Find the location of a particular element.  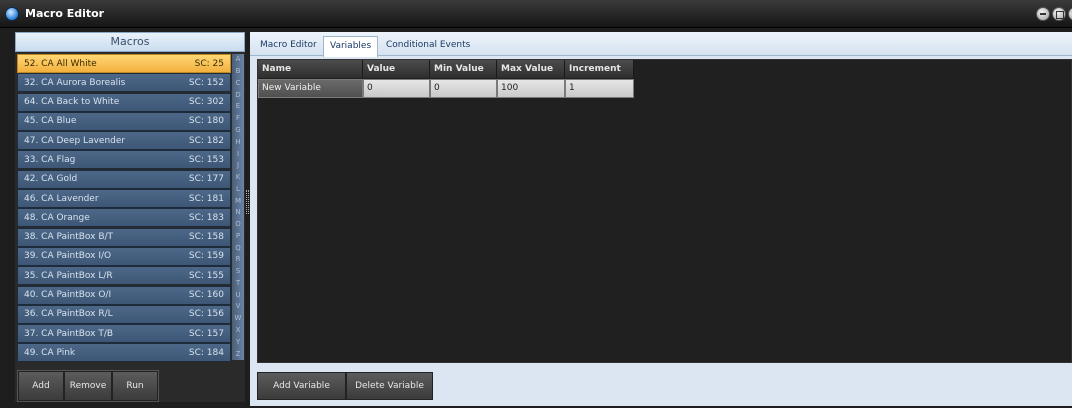

macro-item: 33. CA Flag SC: 153 is located at coordinates (124, 160).